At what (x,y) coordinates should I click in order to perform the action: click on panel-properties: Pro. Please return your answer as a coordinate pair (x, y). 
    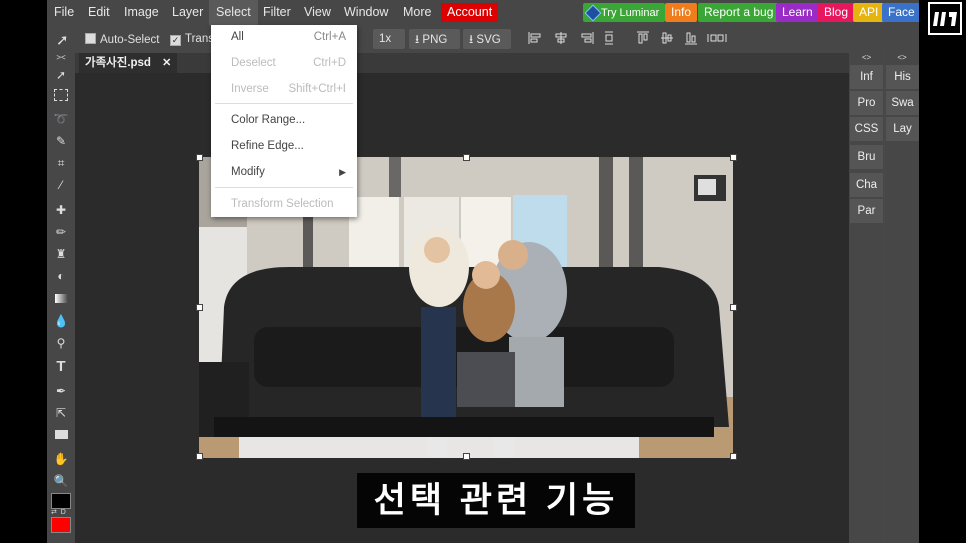
    Looking at the image, I should click on (866, 103).